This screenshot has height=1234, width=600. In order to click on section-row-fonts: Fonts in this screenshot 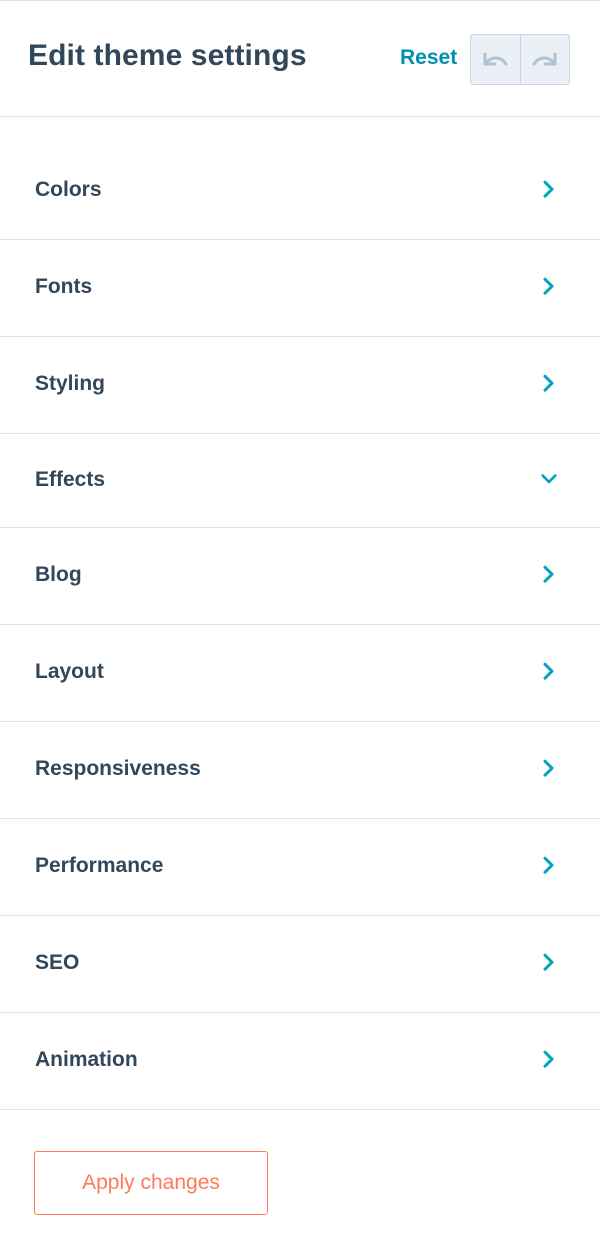, I will do `click(300, 288)`.